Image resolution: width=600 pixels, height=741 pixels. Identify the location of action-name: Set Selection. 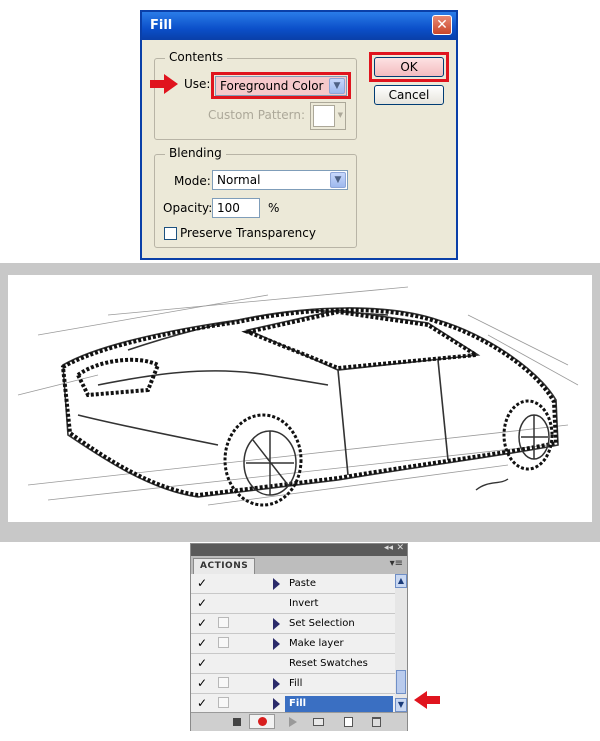
(339, 624).